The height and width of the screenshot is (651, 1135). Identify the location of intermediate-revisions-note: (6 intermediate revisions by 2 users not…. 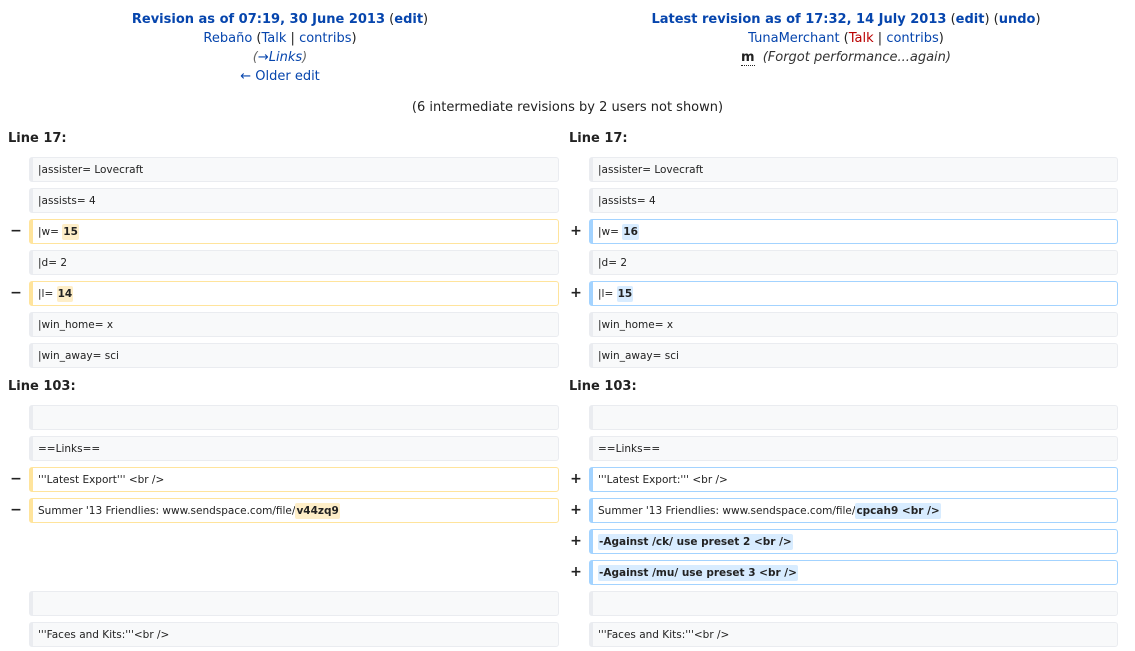
(567, 107).